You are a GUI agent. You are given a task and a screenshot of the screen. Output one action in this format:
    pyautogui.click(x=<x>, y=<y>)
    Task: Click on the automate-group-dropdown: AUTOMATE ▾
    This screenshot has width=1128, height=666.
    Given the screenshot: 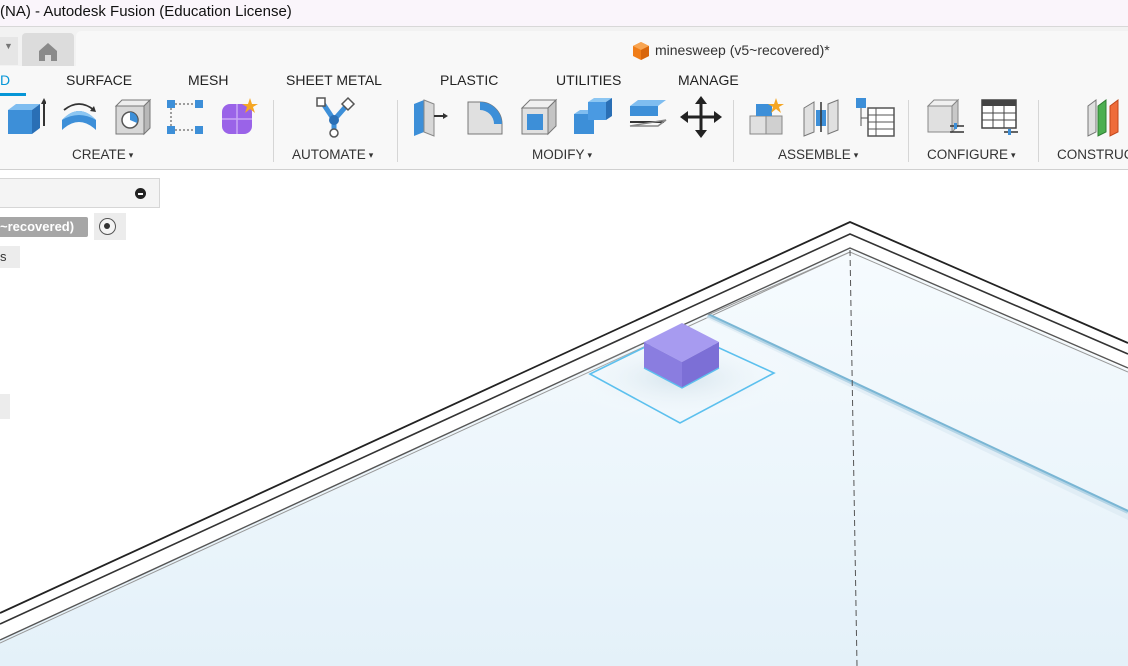 What is the action you would take?
    pyautogui.click(x=332, y=154)
    